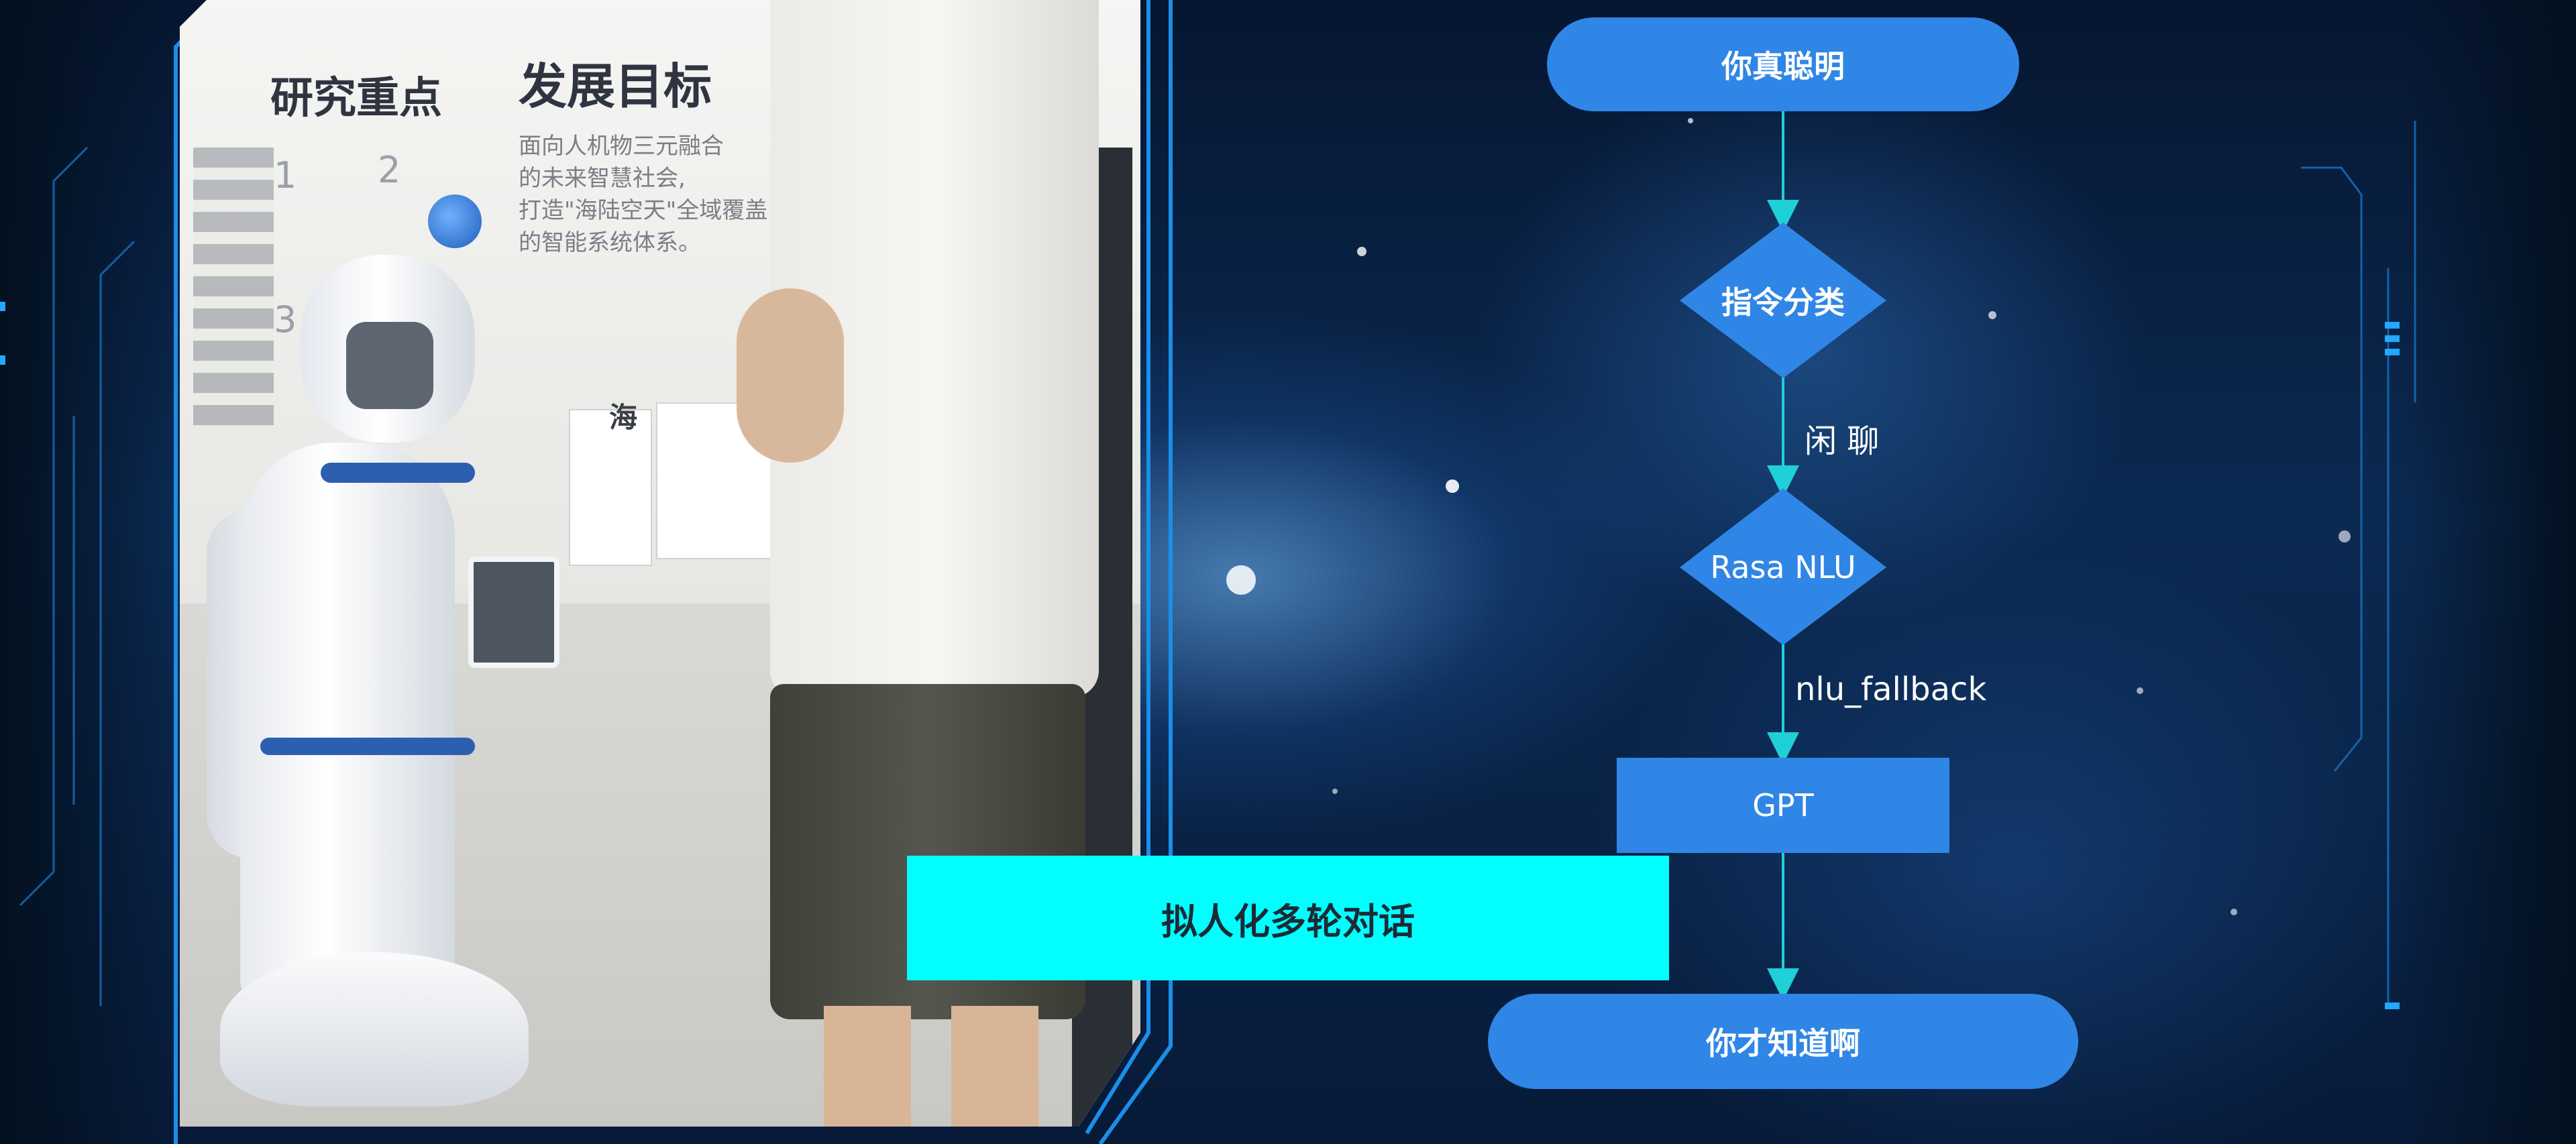 The image size is (2576, 1144). Describe the element at coordinates (1783, 64) in the screenshot. I see `start-node: 你真聪明` at that location.